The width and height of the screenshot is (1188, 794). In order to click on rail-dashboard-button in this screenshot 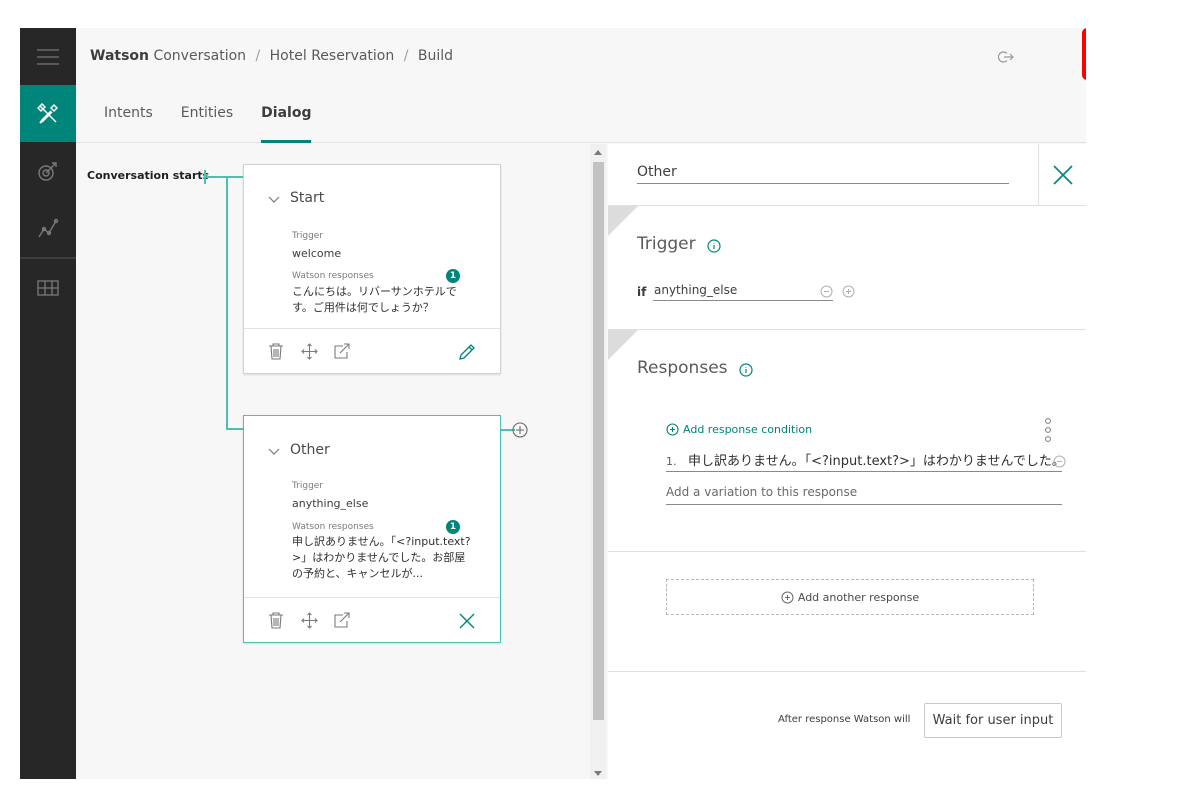, I will do `click(48, 287)`.